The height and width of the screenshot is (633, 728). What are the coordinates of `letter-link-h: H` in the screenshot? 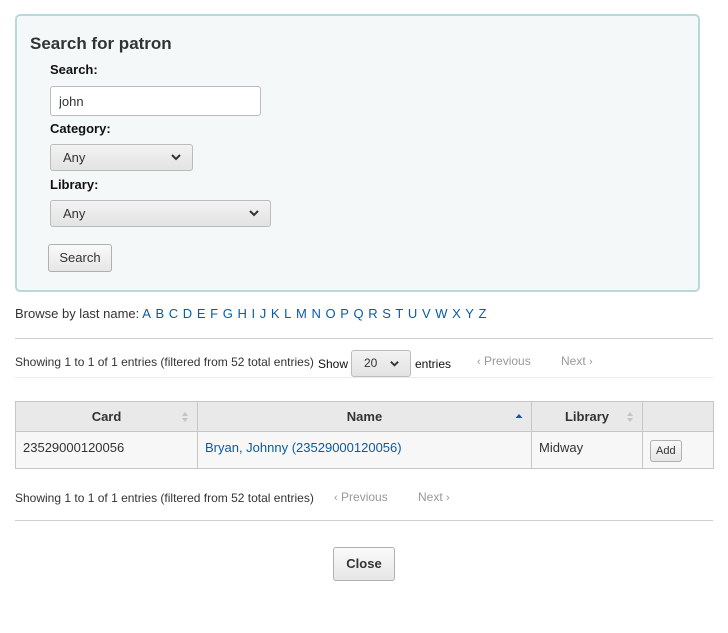 It's located at (241, 313).